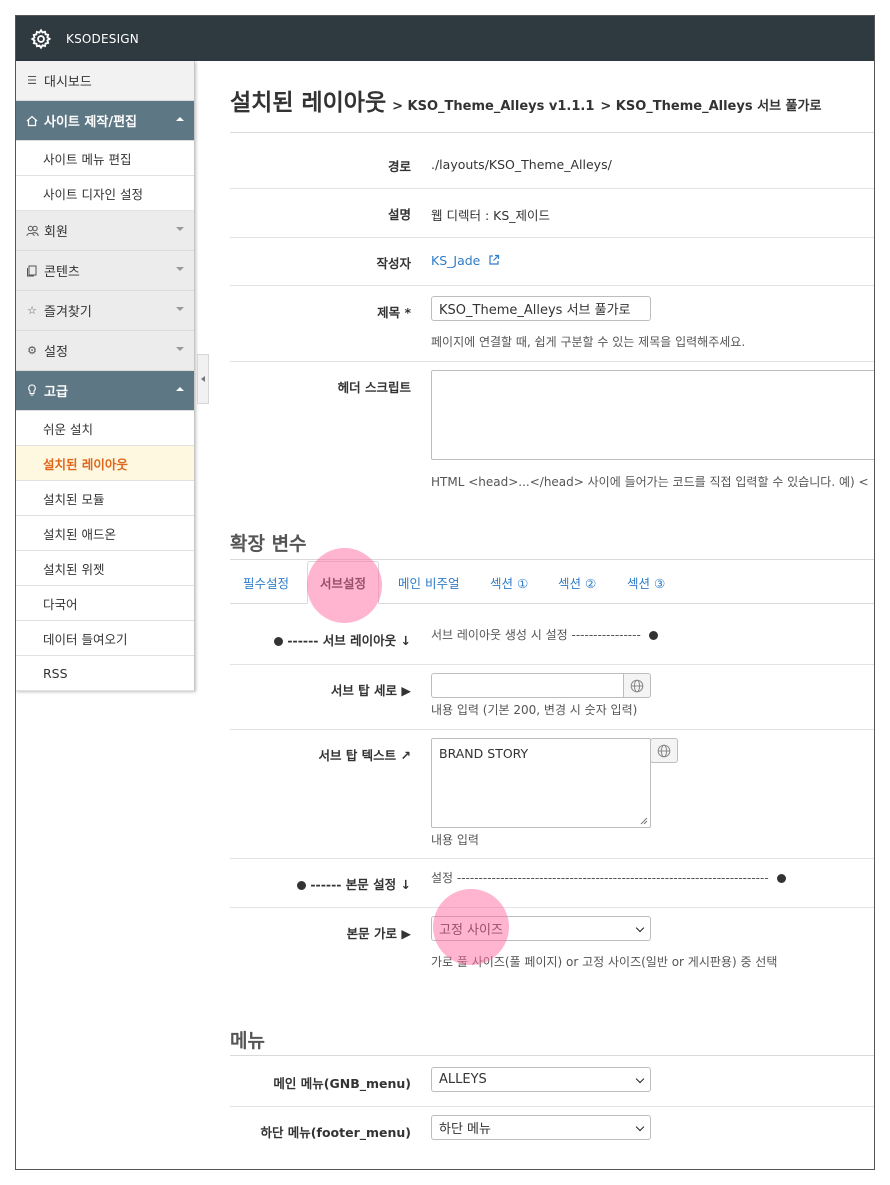 This screenshot has height=1185, width=890. I want to click on footer-menu-selected: 하단 메뉴, so click(465, 1129).